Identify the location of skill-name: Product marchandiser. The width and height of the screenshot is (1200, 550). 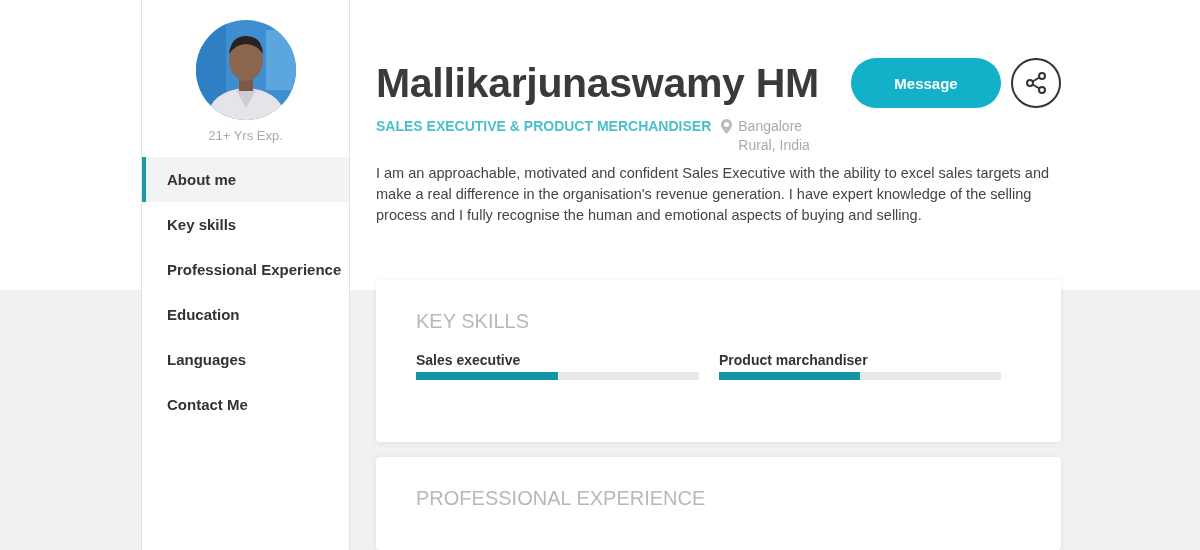
(793, 360).